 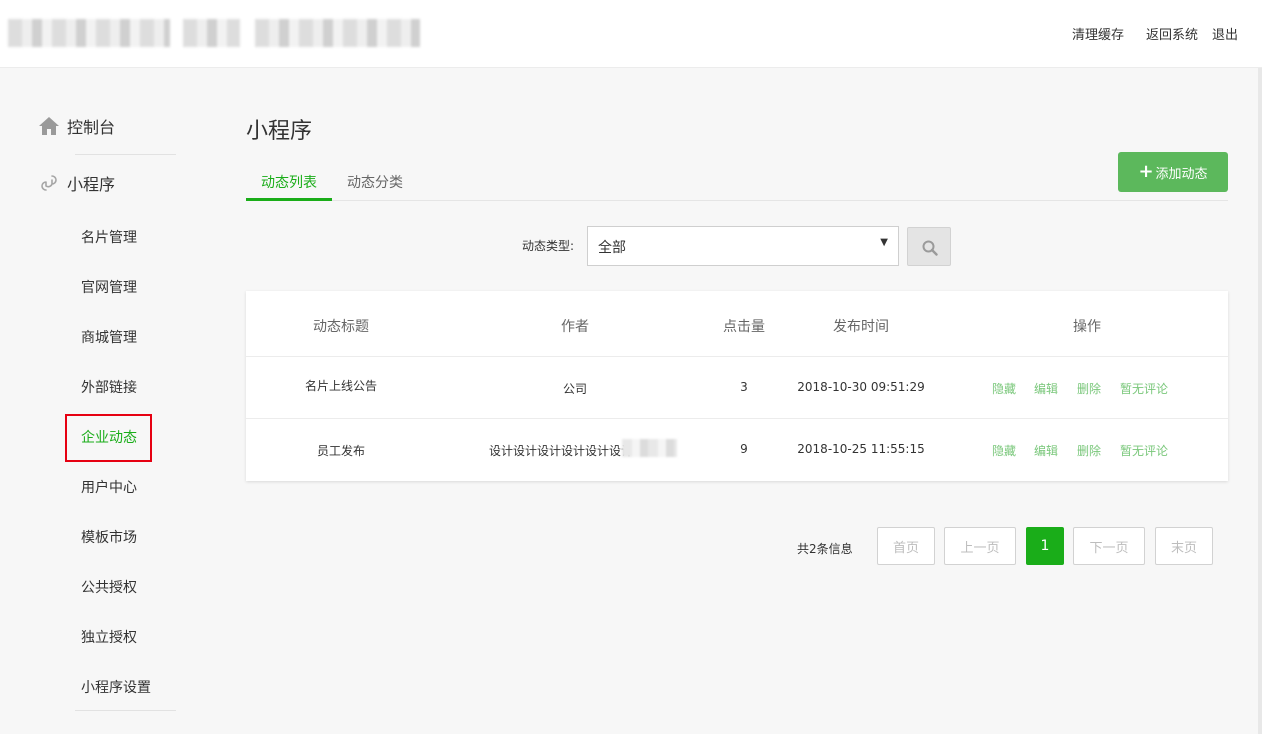 What do you see at coordinates (561, 451) in the screenshot?
I see `cell-author: 设计设计设计设计设计设计` at bounding box center [561, 451].